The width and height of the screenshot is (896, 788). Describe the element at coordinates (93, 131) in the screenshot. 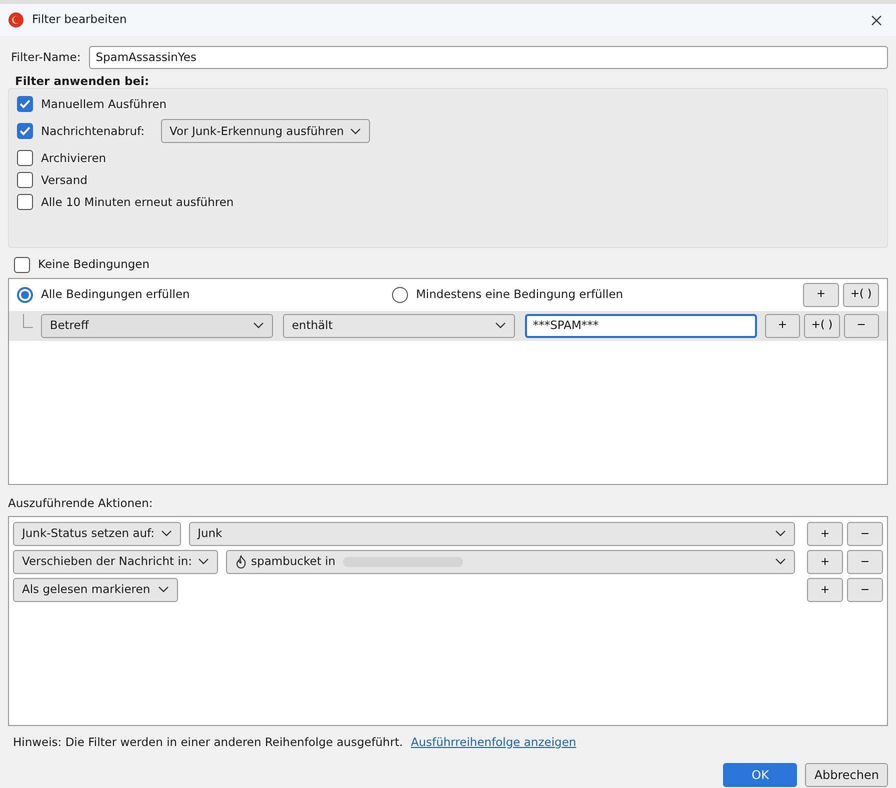

I see `checkbox-label: Nachrichtenabruf:` at that location.